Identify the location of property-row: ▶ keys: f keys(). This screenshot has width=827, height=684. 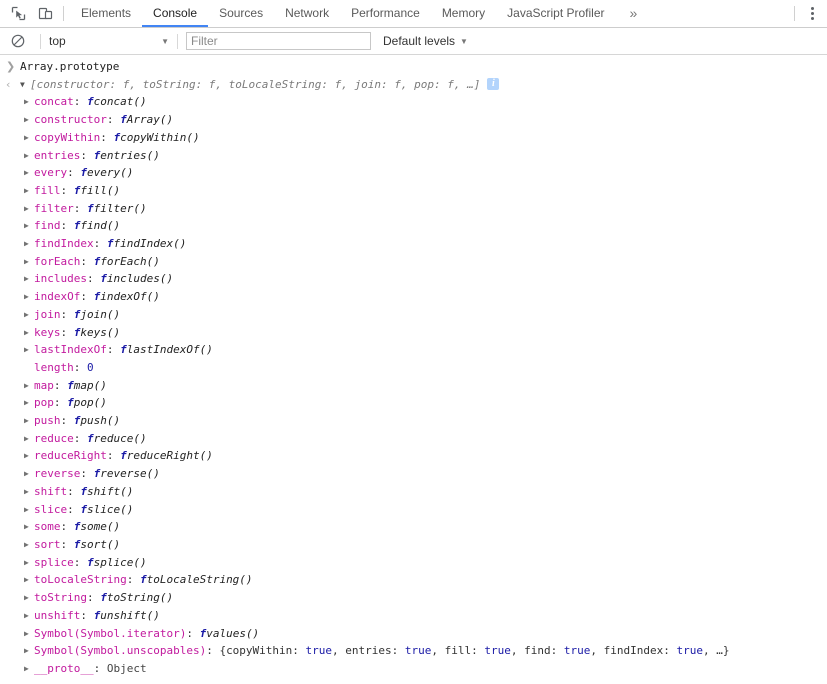
(413, 333).